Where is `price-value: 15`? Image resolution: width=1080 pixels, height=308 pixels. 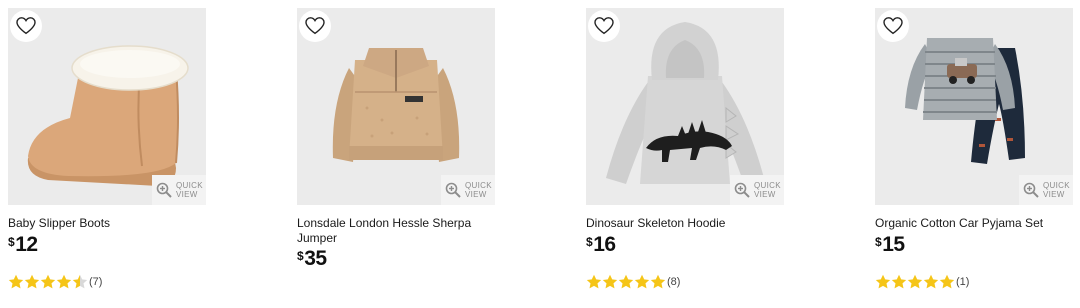 price-value: 15 is located at coordinates (893, 244).